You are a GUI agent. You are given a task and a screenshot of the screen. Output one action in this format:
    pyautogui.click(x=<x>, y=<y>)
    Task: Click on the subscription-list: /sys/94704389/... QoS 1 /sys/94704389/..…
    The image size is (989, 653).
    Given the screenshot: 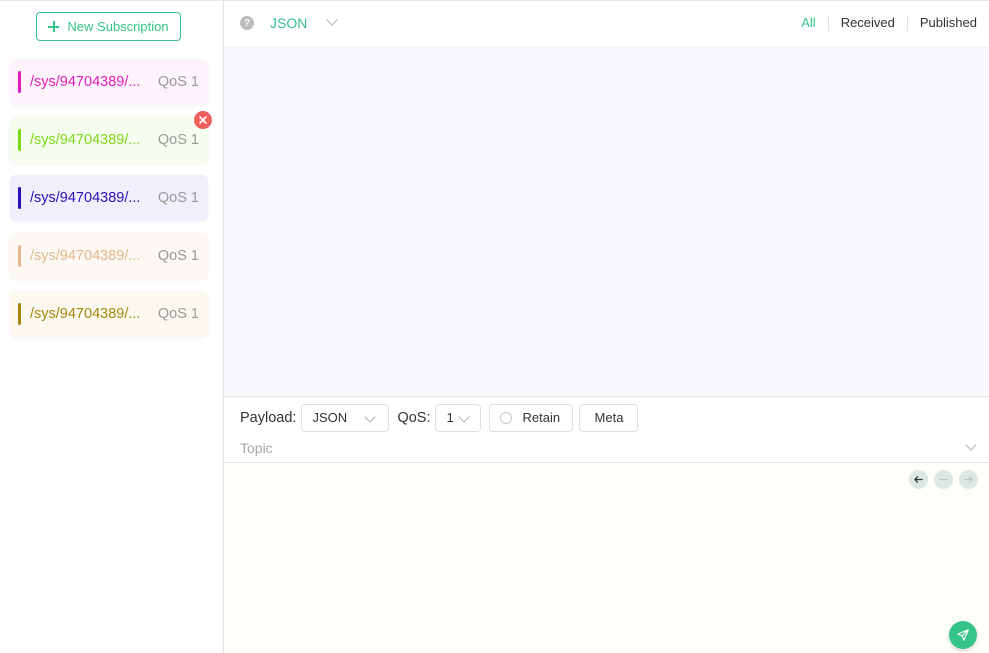 What is the action you would take?
    pyautogui.click(x=111, y=204)
    